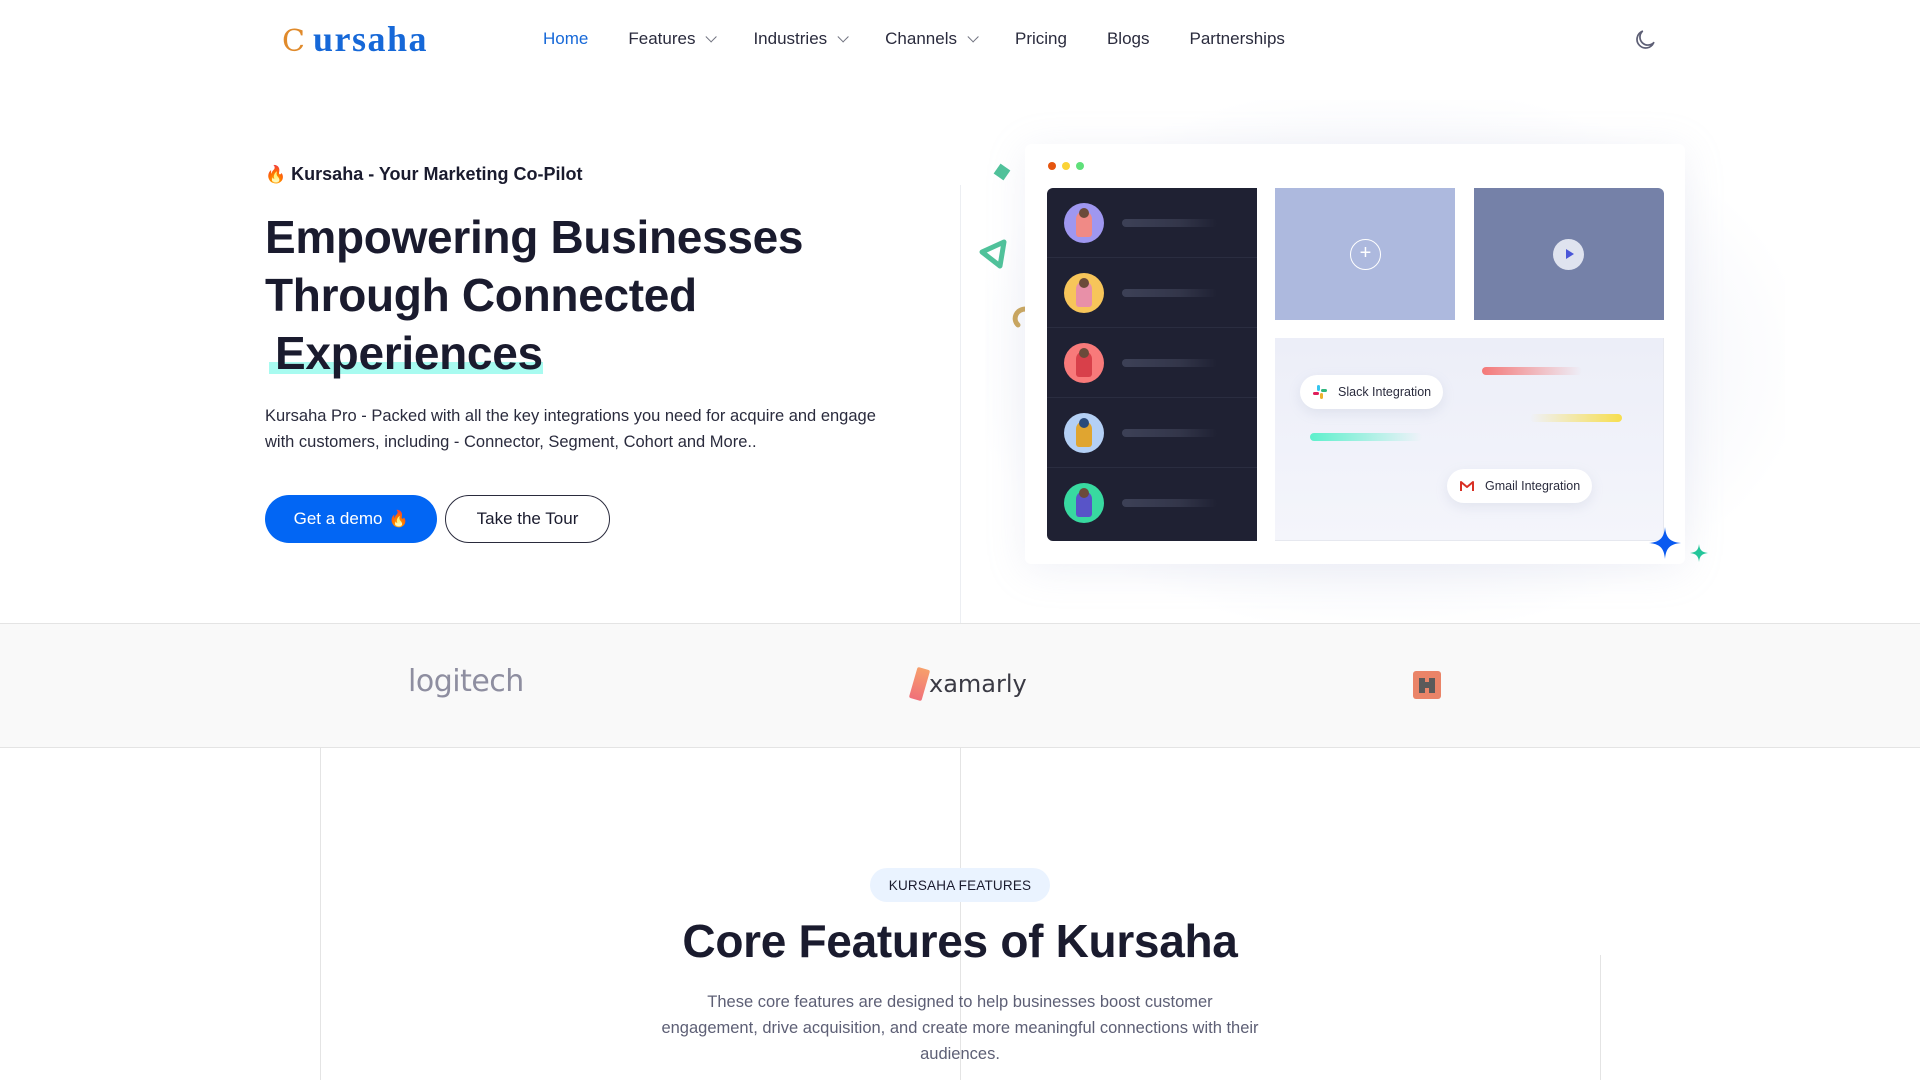  I want to click on pill-label: Gmail Integration, so click(1533, 486).